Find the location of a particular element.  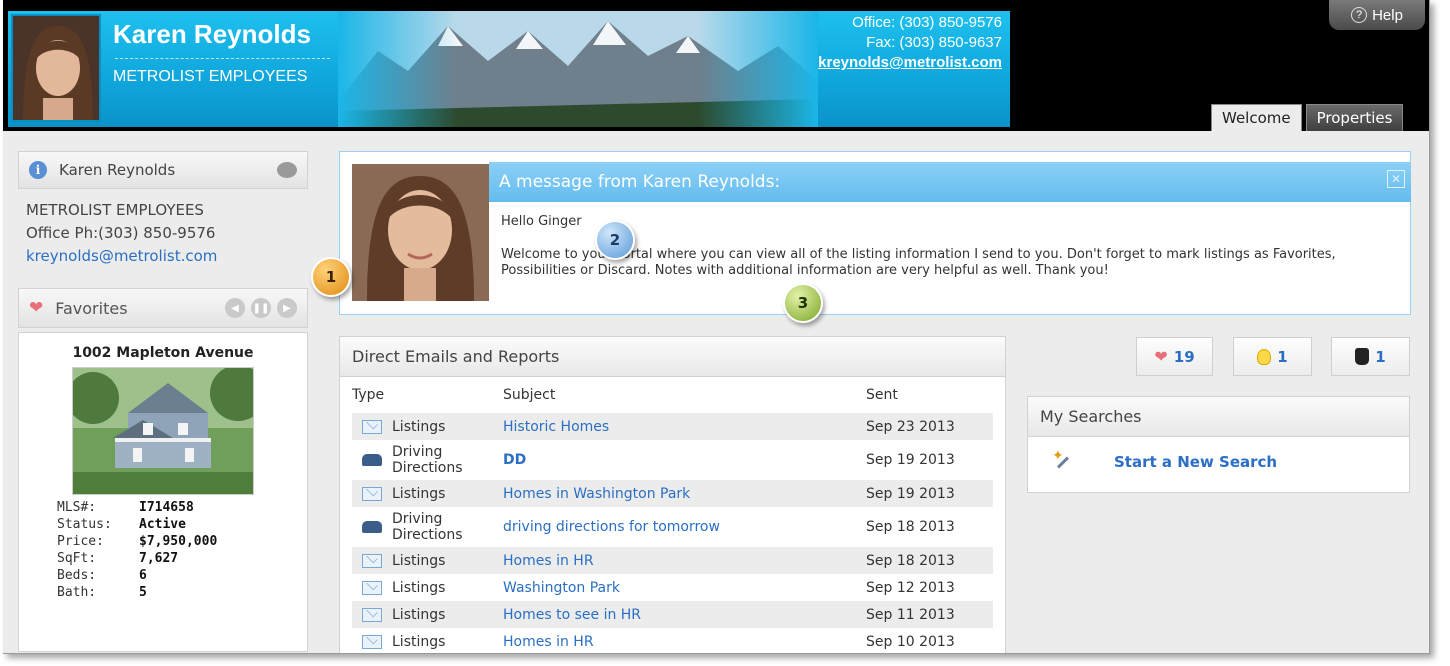

listing-photo is located at coordinates (163, 431).